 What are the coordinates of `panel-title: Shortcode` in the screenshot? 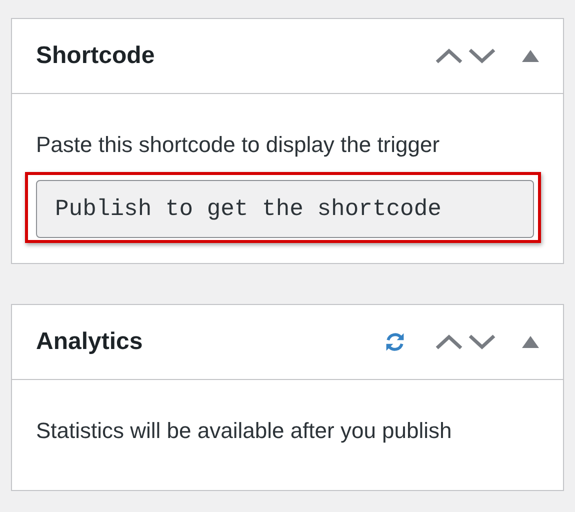 It's located at (96, 56).